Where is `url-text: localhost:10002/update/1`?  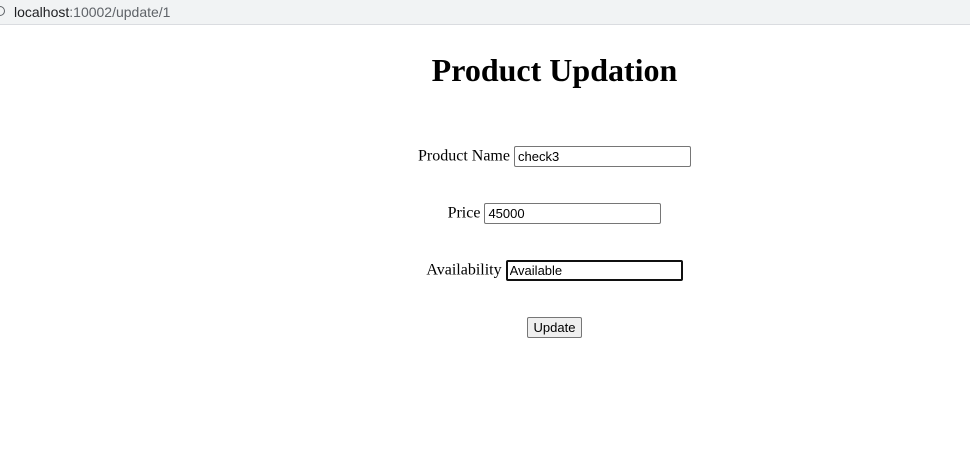
url-text: localhost:10002/update/1 is located at coordinates (92, 12).